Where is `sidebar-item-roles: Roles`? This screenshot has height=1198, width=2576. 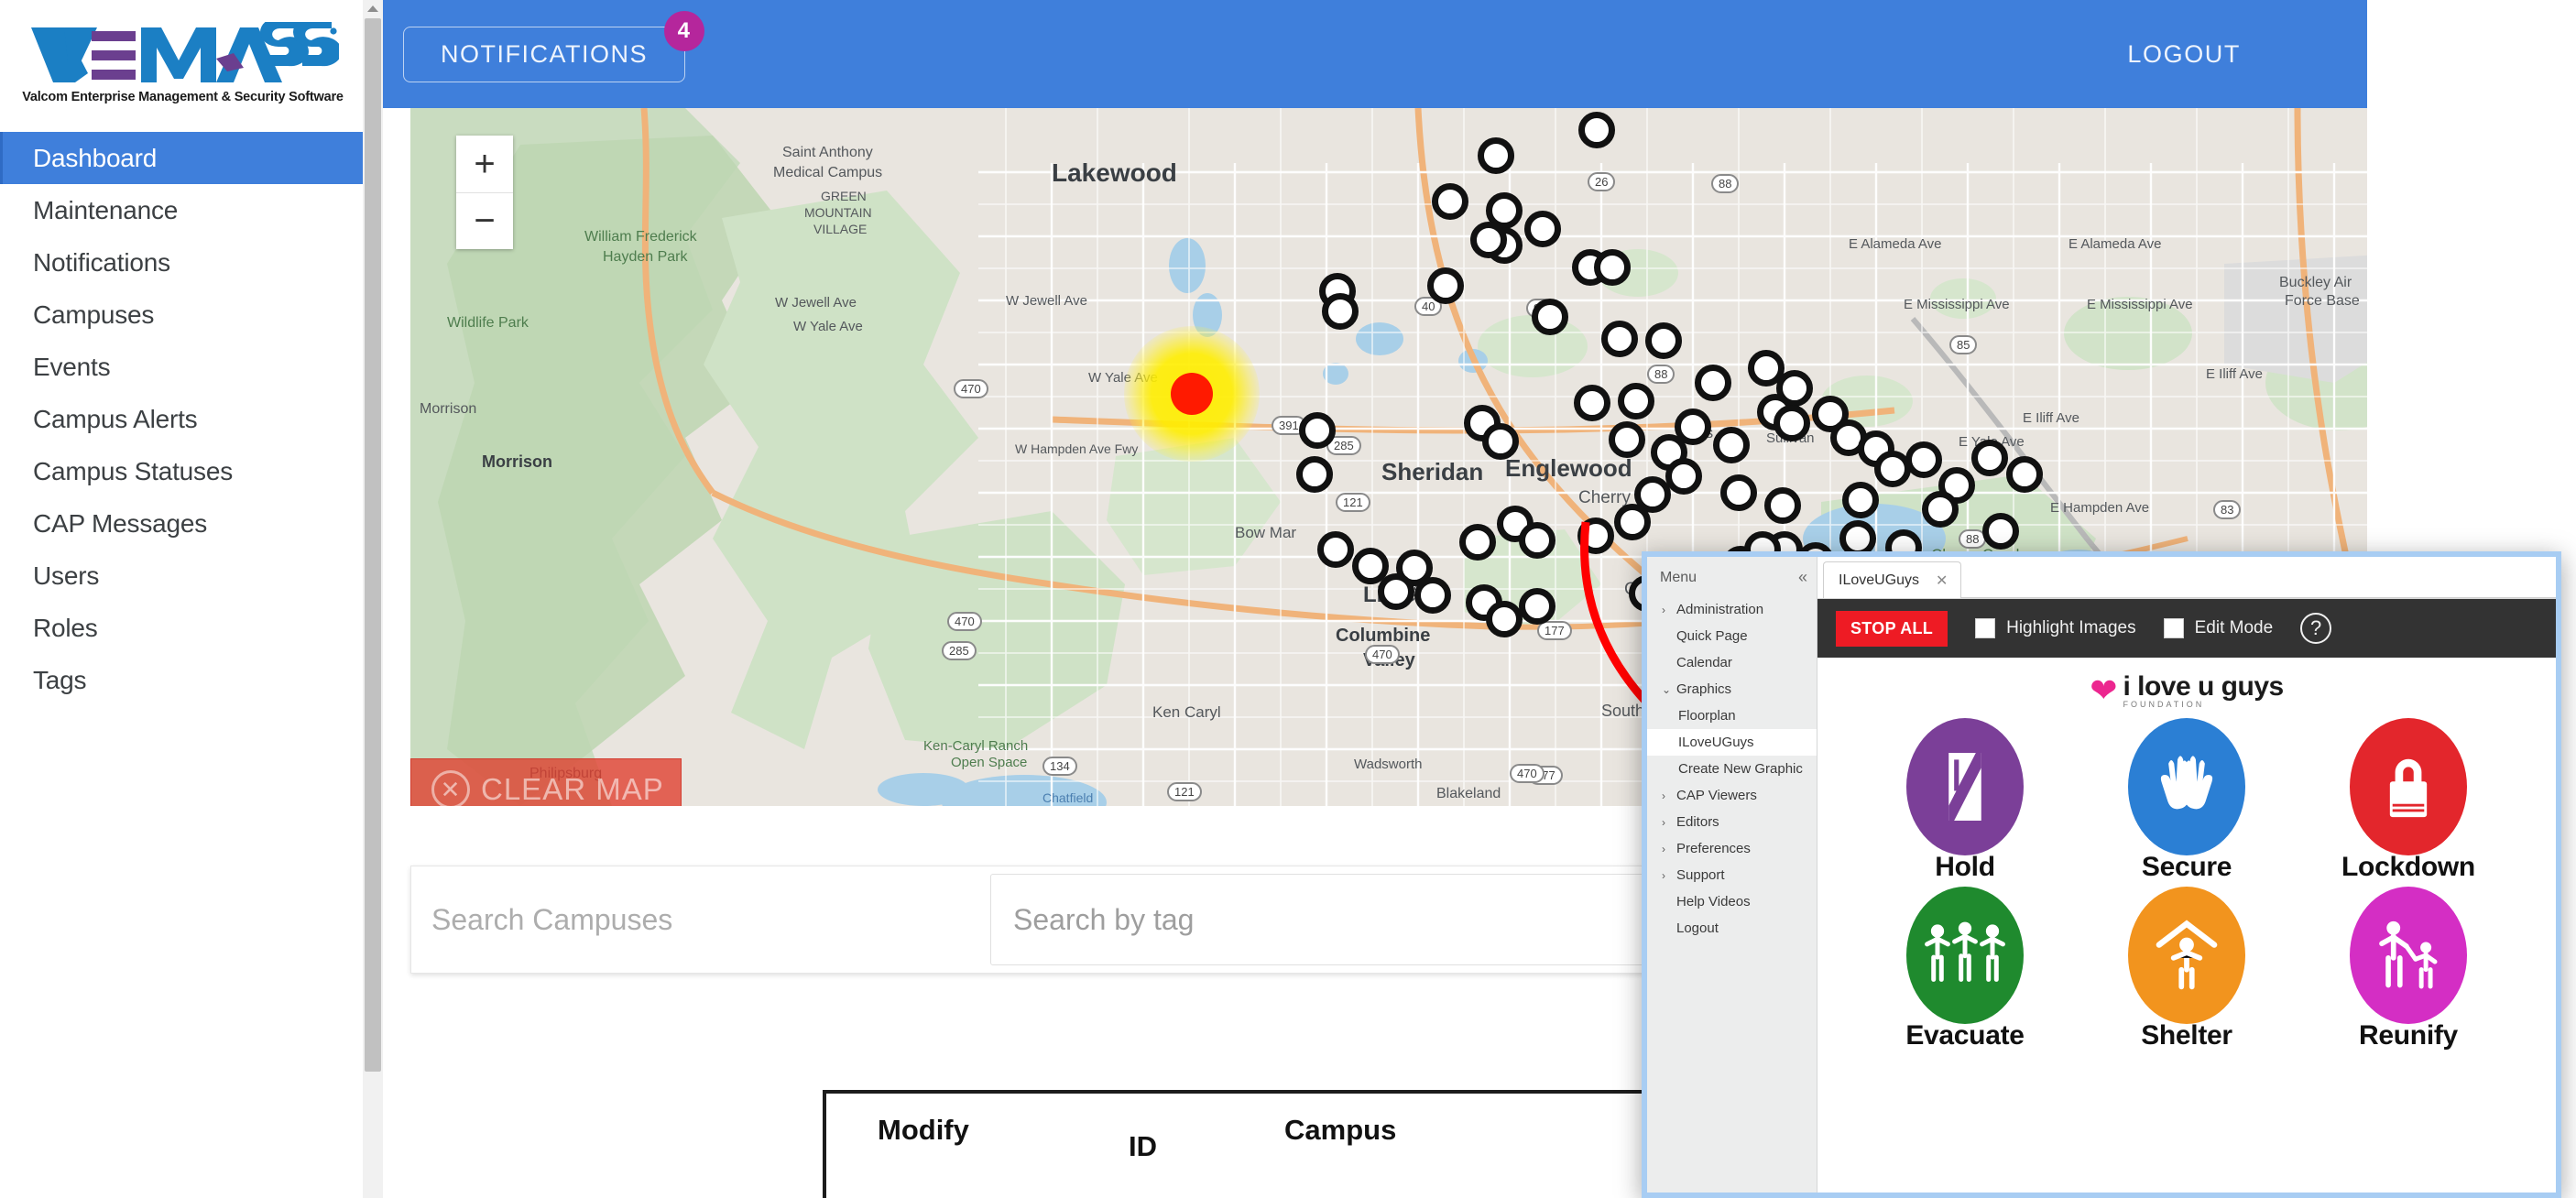 sidebar-item-roles: Roles is located at coordinates (183, 628).